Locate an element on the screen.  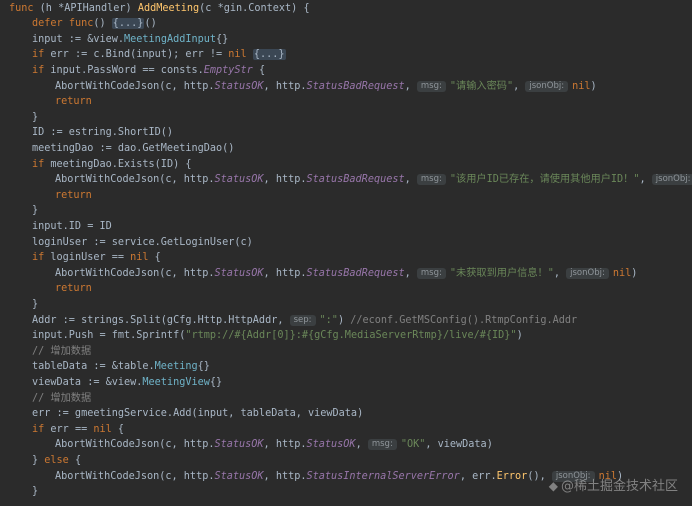
string-literal: "请输入密码" is located at coordinates (481, 86).